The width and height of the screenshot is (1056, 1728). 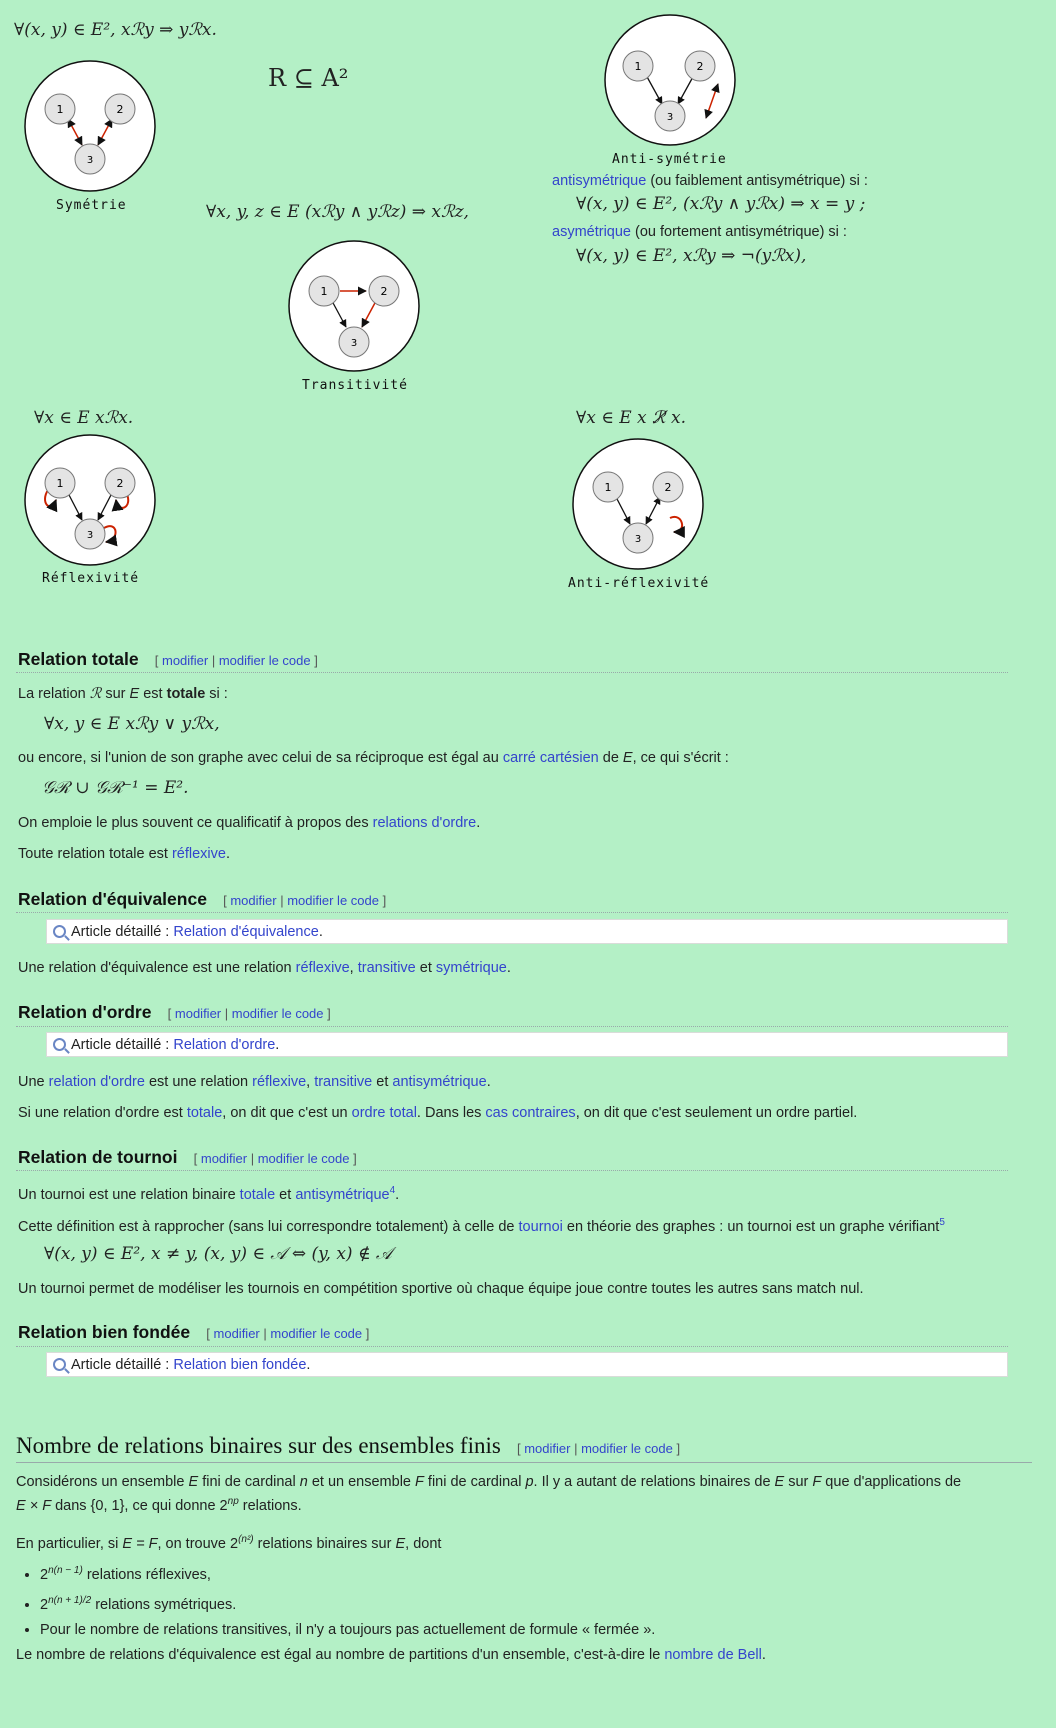 What do you see at coordinates (78, 659) in the screenshot?
I see `section-title: Relation totale` at bounding box center [78, 659].